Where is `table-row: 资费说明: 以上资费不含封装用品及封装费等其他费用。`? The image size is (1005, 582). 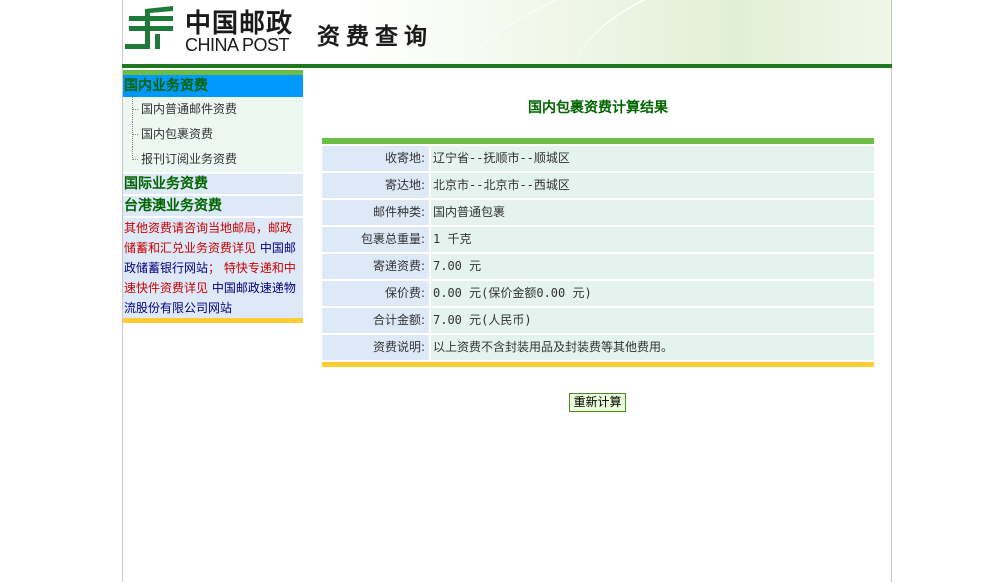 table-row: 资费说明: 以上资费不含封装用品及封装费等其他费用。 is located at coordinates (598, 347).